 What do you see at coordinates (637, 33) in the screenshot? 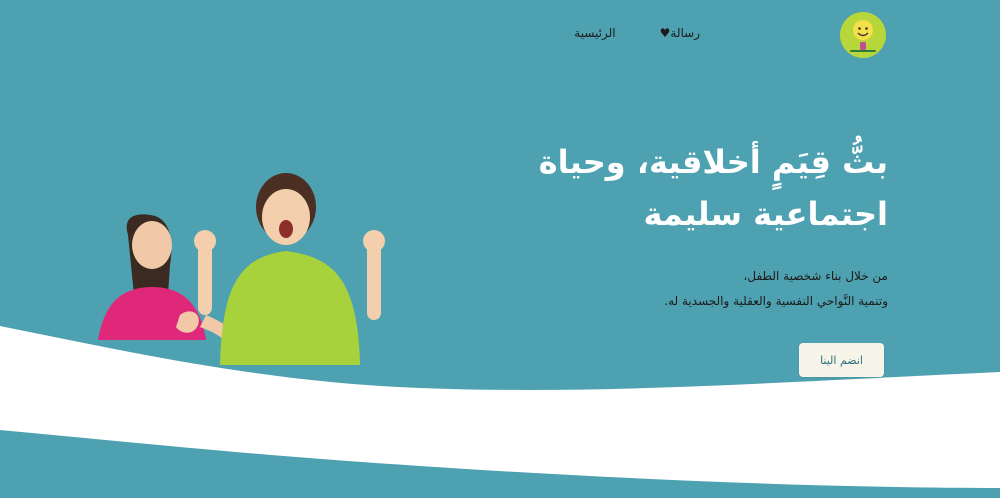
I see `main-nav: الرئيسية رسالة♥` at bounding box center [637, 33].